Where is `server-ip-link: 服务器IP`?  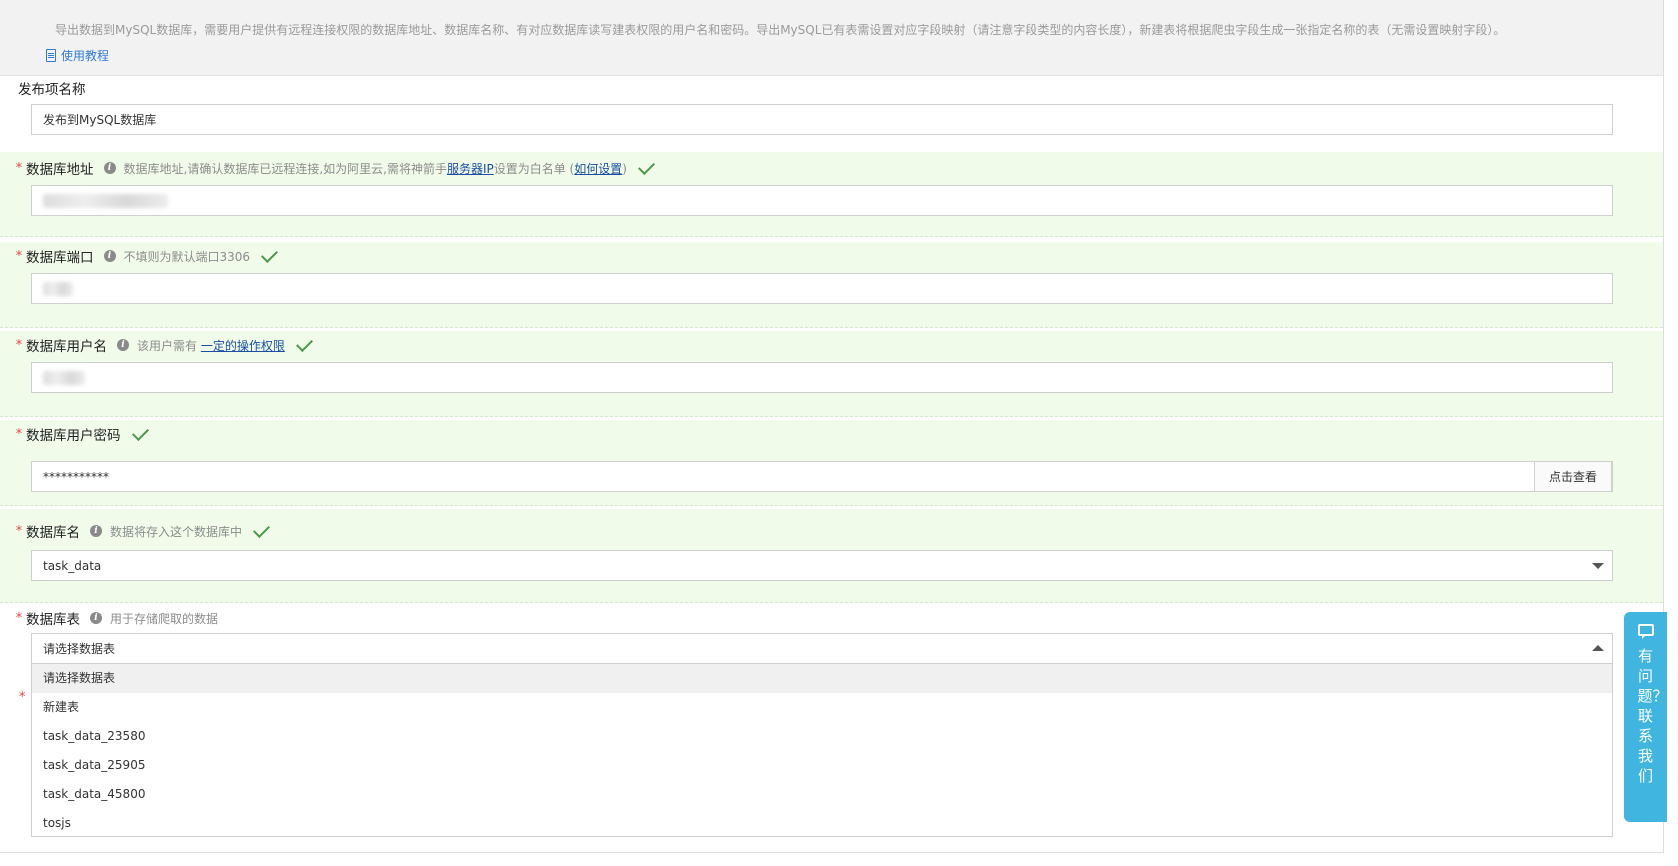 server-ip-link: 服务器IP is located at coordinates (470, 169).